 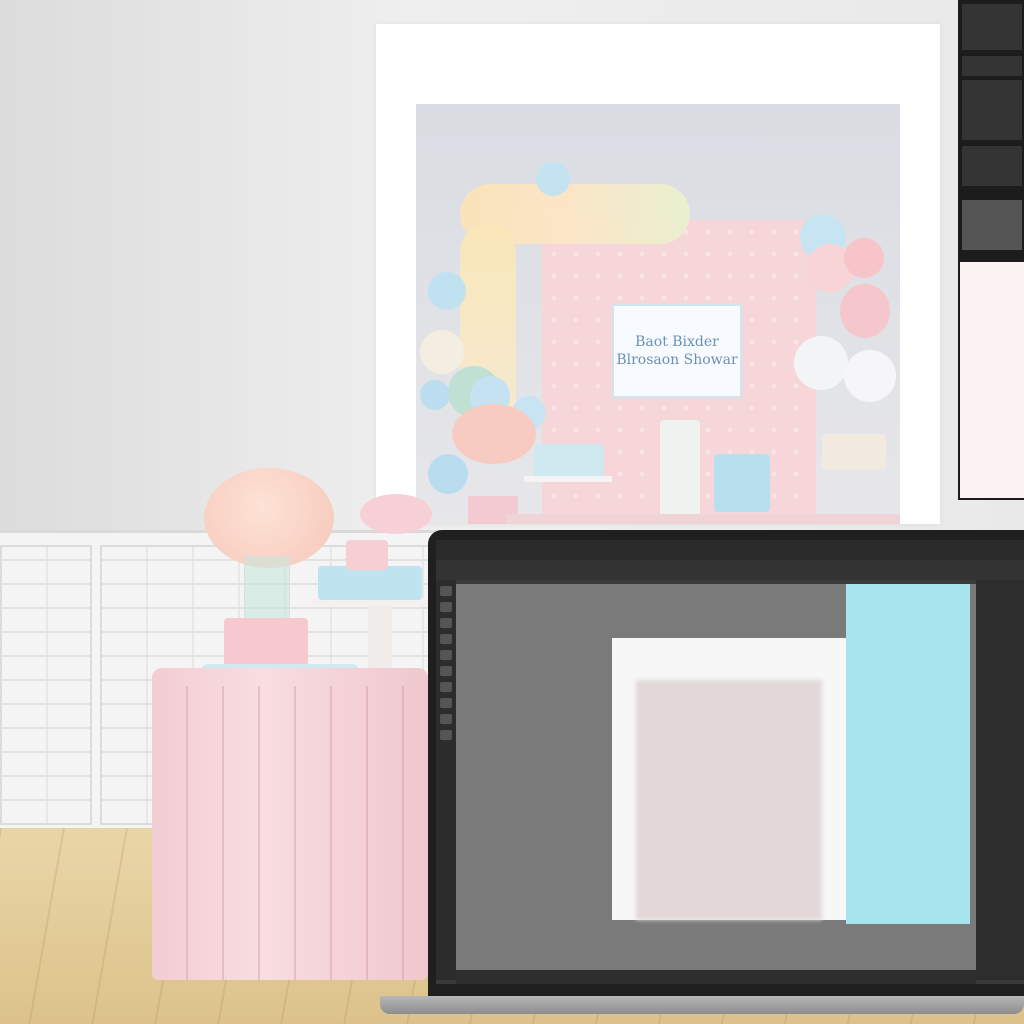 I want to click on glass-vase, so click(x=267, y=589).